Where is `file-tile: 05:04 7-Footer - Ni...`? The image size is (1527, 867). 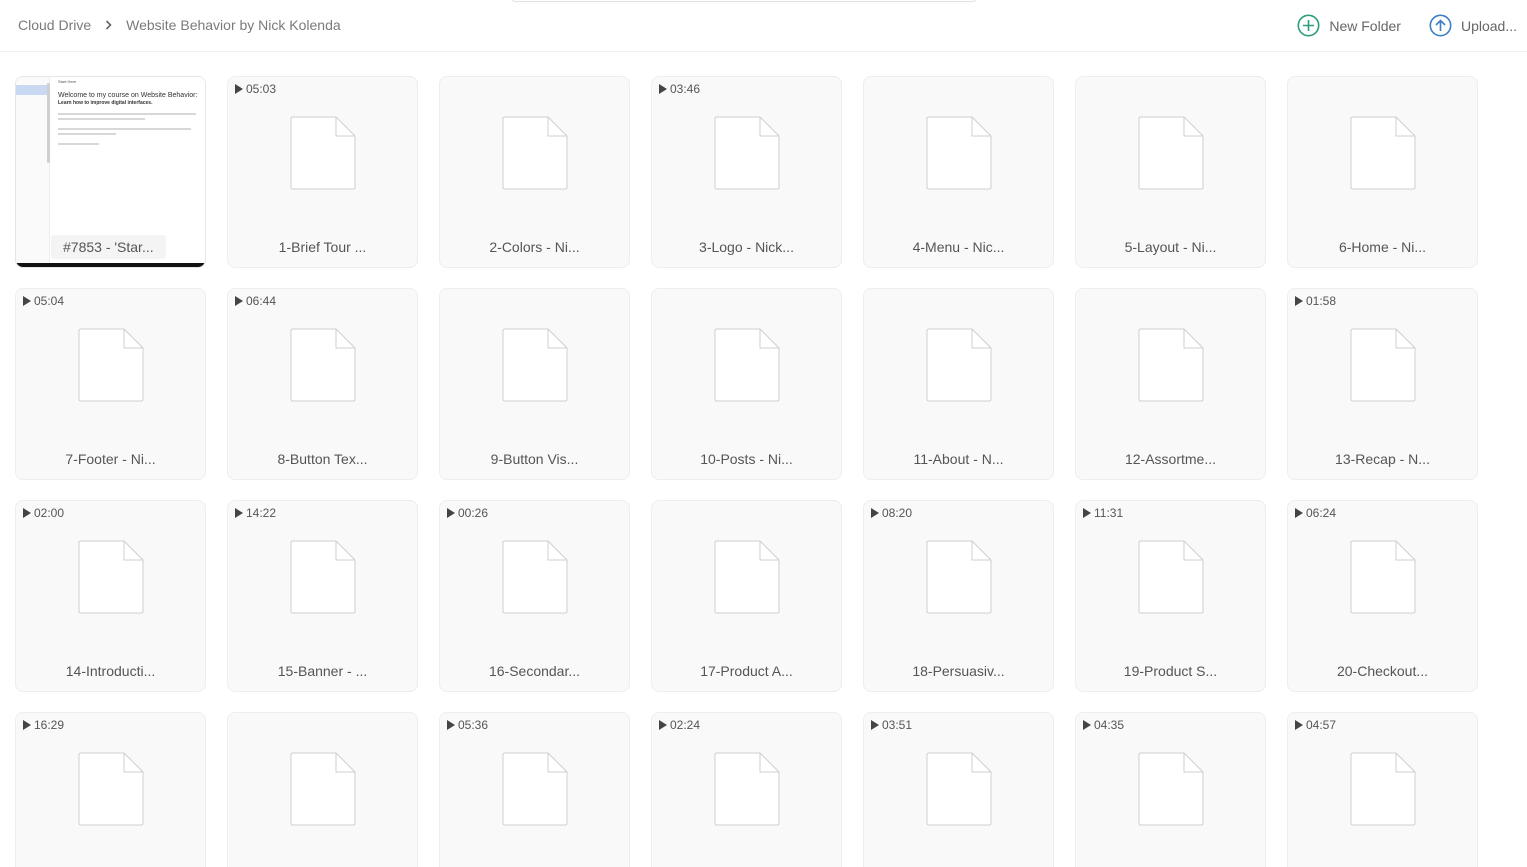 file-tile: 05:04 7-Footer - Ni... is located at coordinates (110, 384).